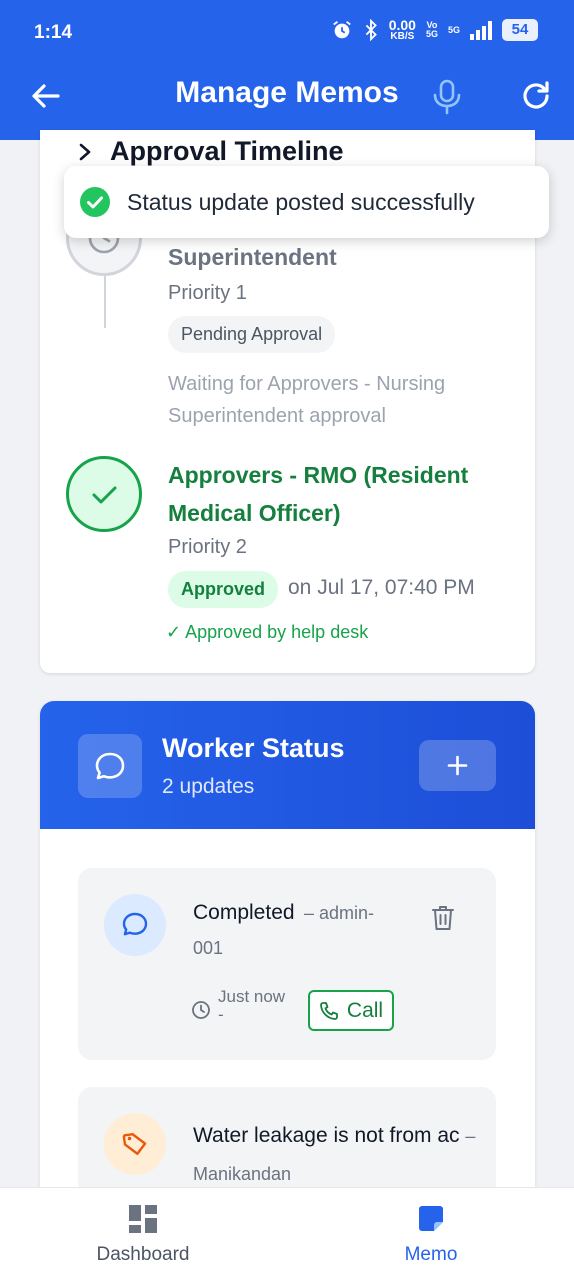 The image size is (574, 1280). I want to click on worker-status-title: Worker Status, so click(253, 748).